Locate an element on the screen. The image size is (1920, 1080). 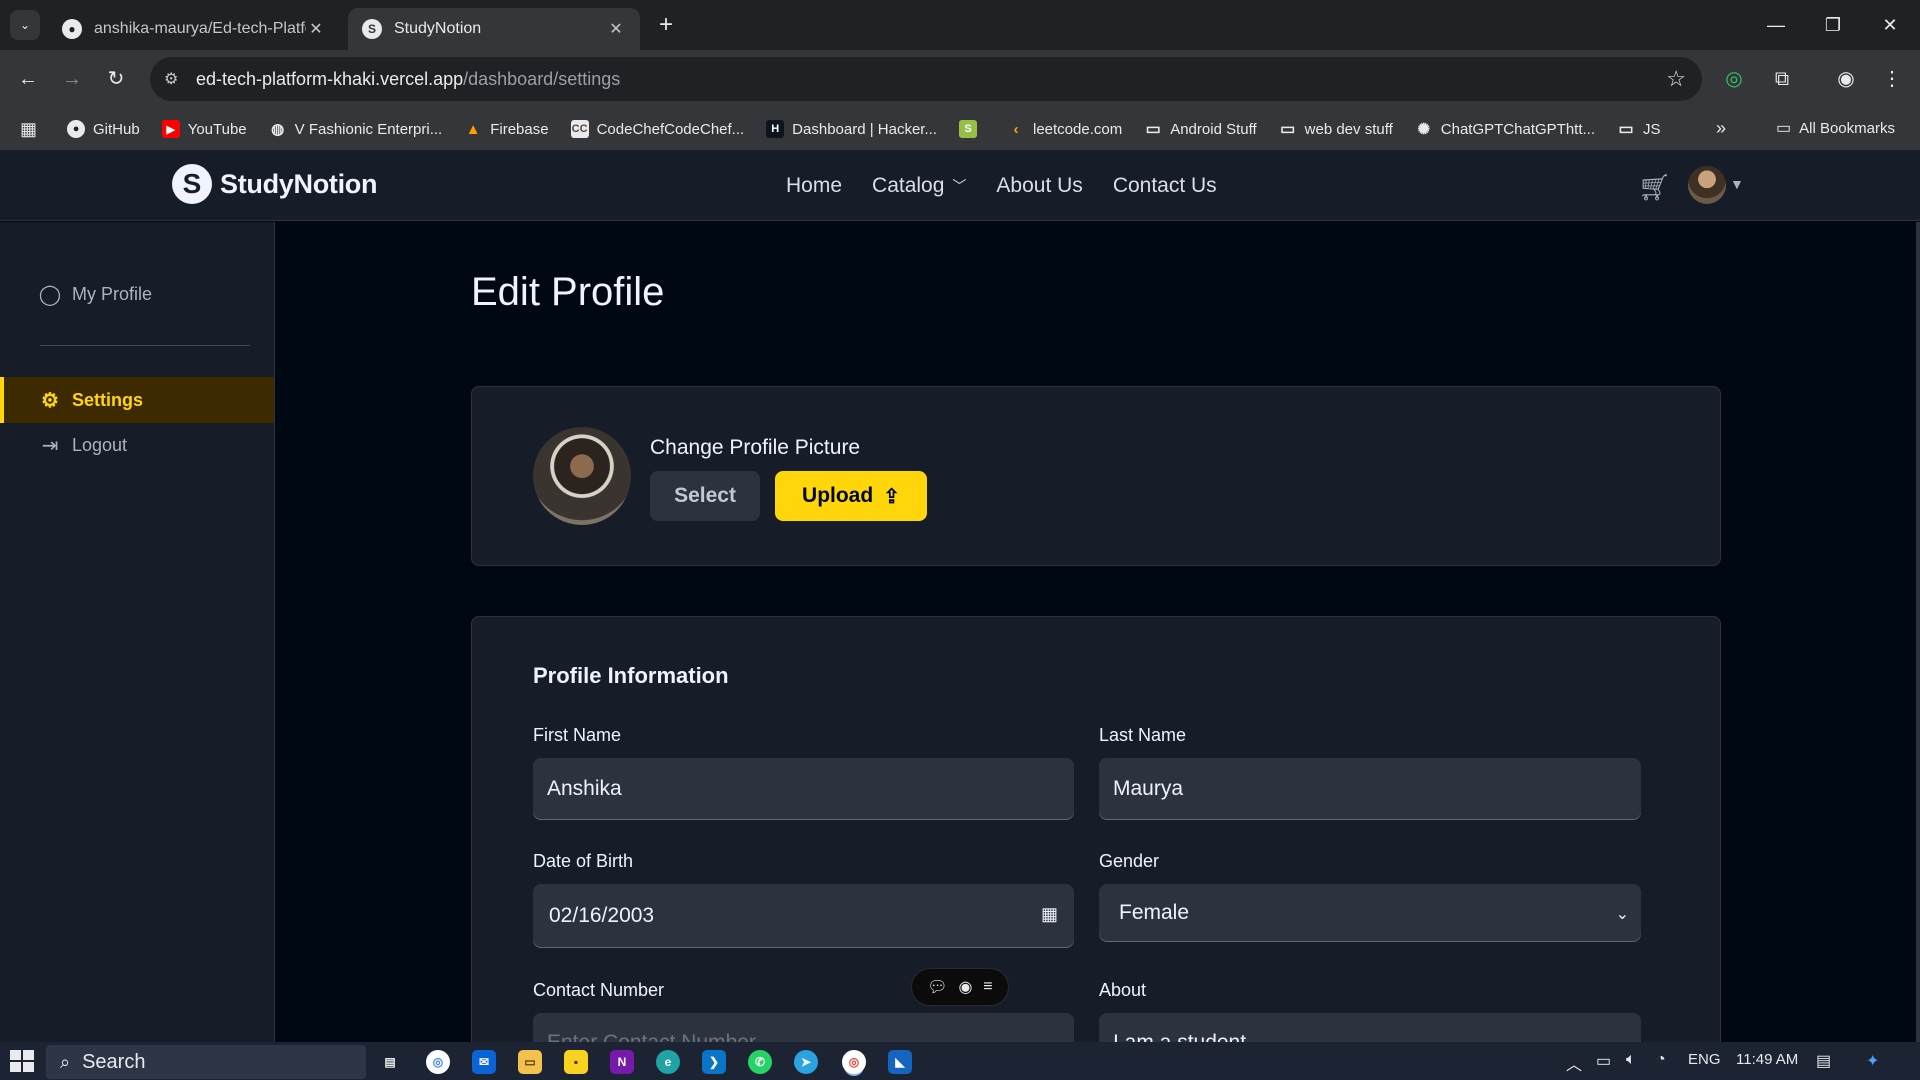
copilot-icon: ✦ is located at coordinates (1872, 1061).